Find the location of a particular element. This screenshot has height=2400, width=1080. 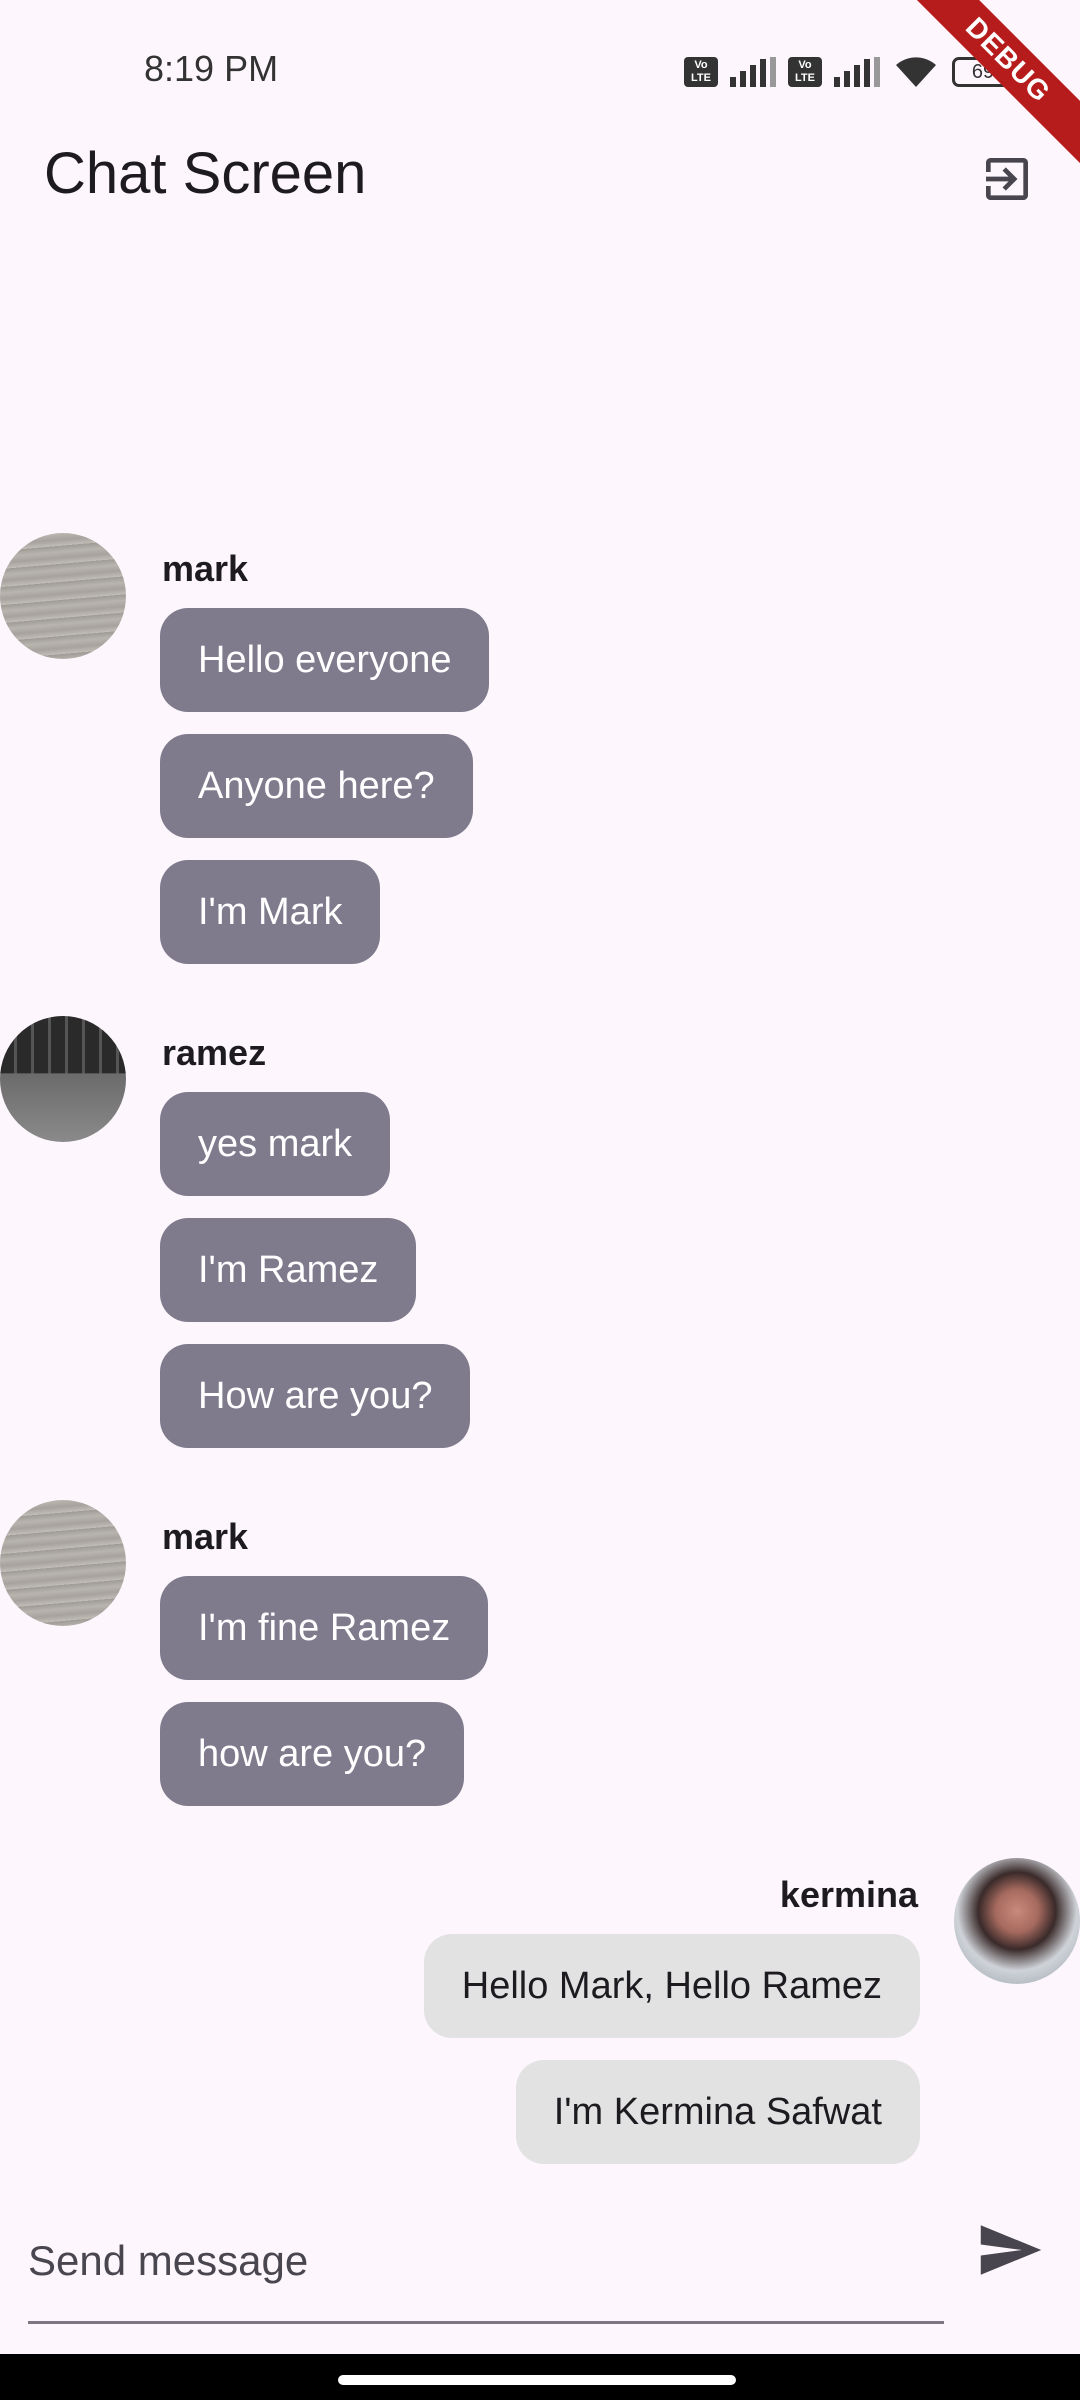

page-title: Chat Screen is located at coordinates (205, 173).